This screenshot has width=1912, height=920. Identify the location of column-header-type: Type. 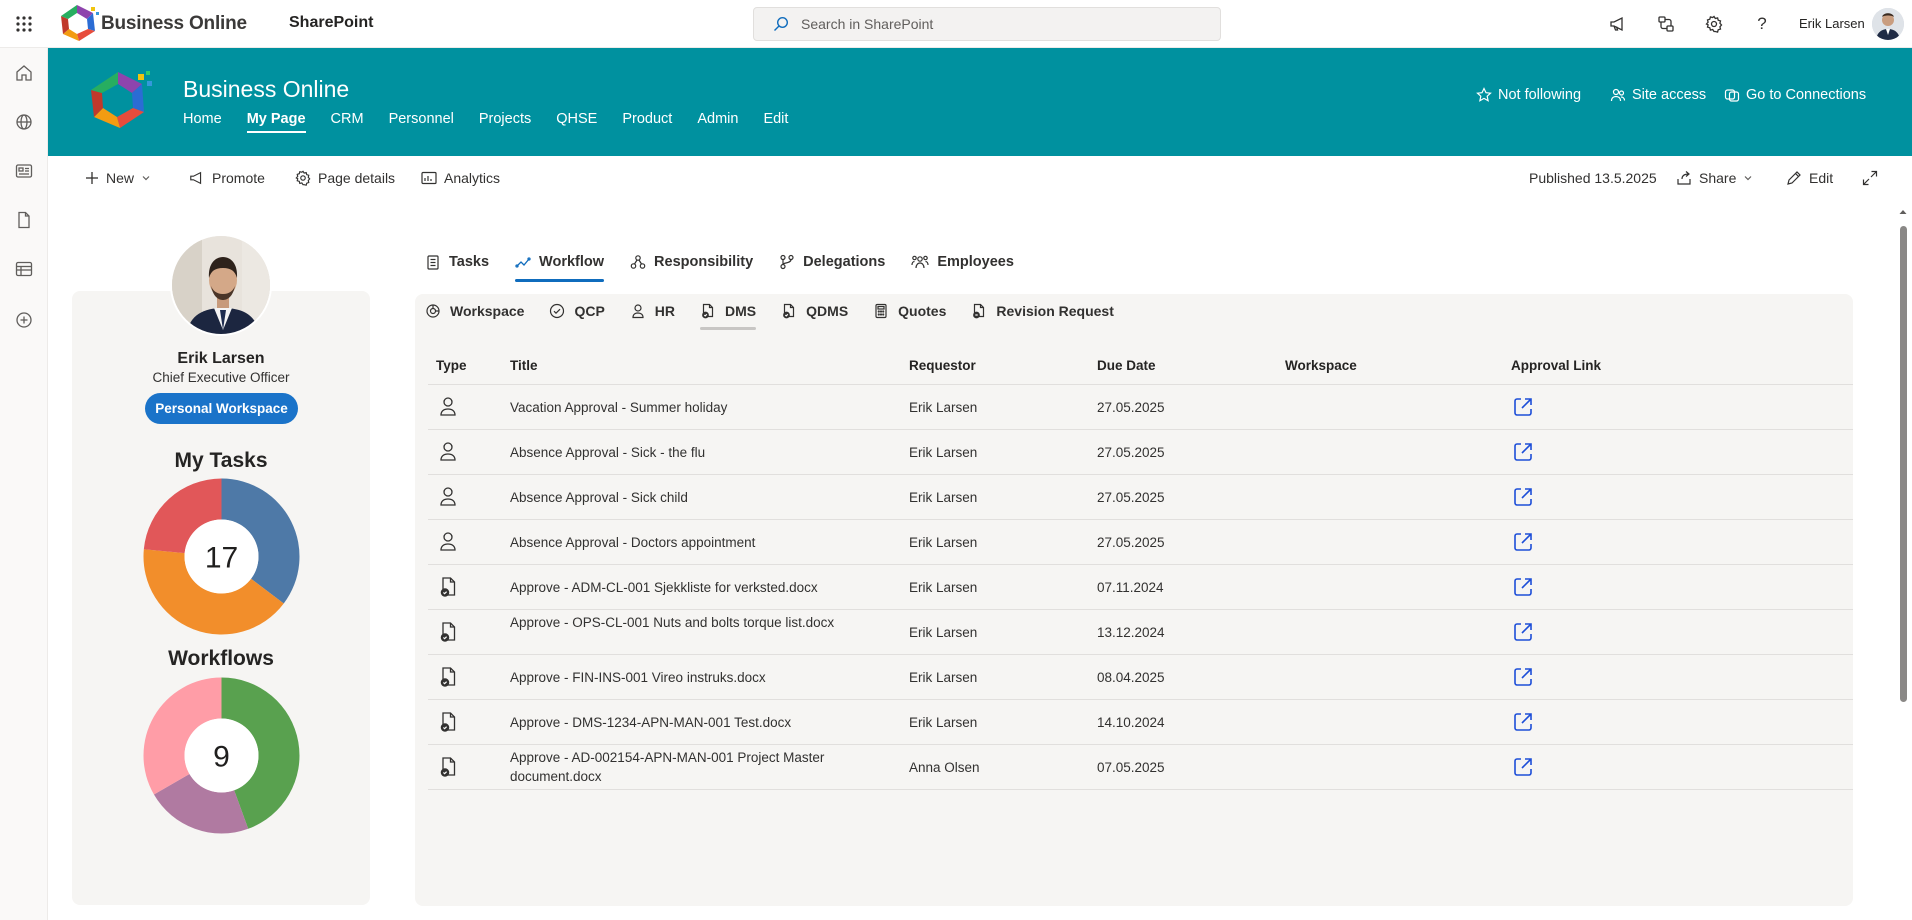
(451, 365).